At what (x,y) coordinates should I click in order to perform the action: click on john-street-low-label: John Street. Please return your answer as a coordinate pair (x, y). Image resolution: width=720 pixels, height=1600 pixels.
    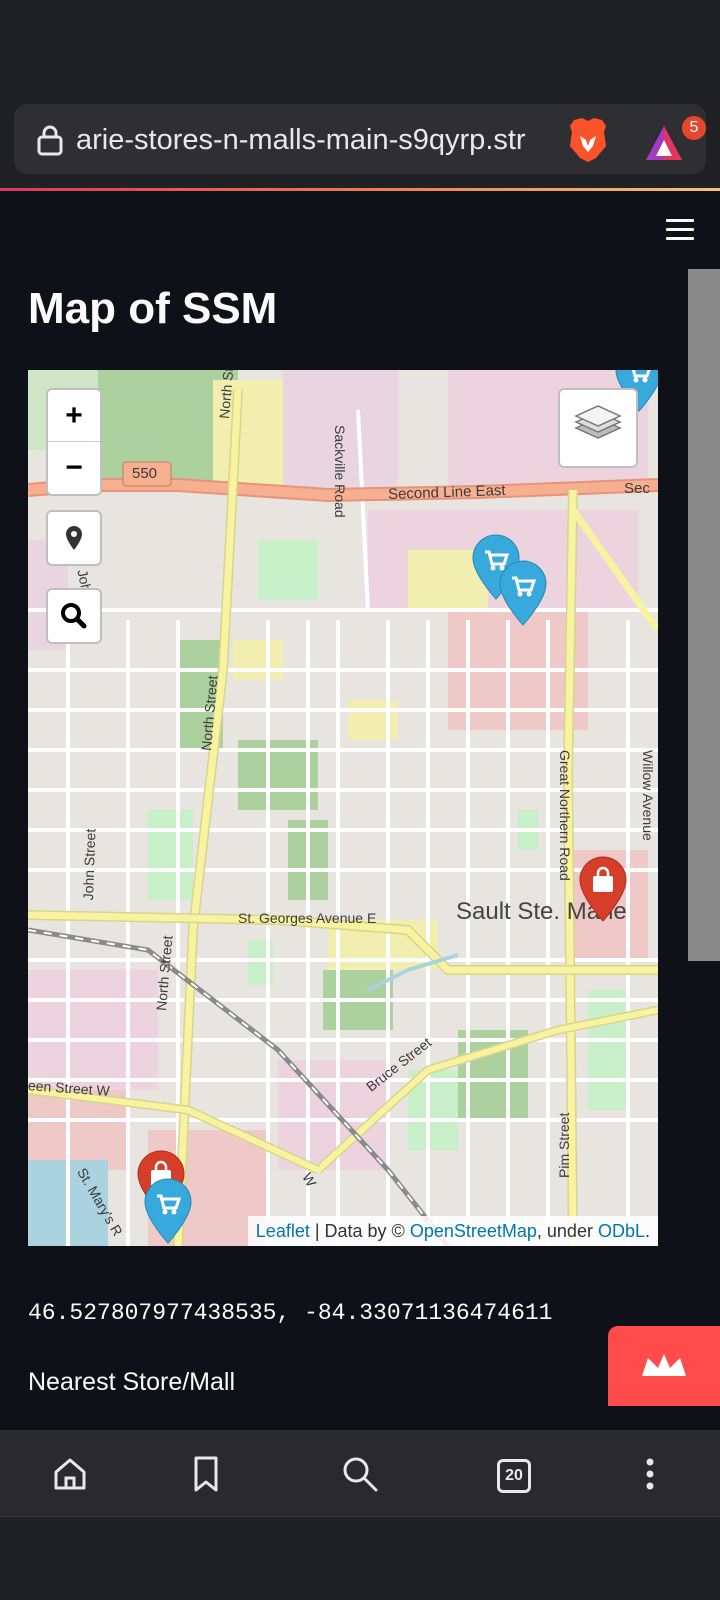
    Looking at the image, I should click on (89, 864).